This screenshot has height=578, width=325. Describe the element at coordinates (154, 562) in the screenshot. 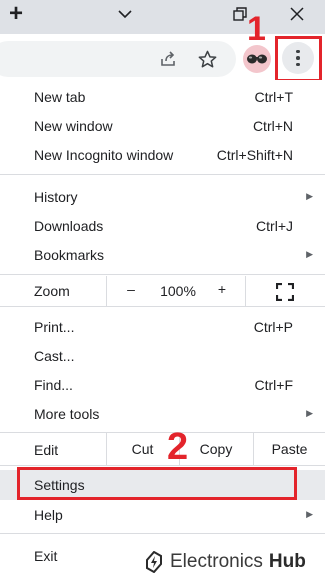

I see `lightning-logo-icon` at that location.